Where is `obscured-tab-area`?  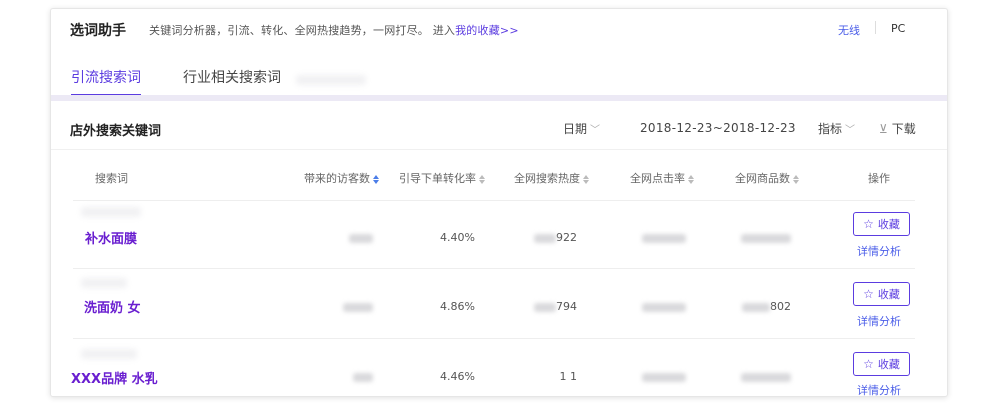
obscured-tab-area is located at coordinates (331, 80).